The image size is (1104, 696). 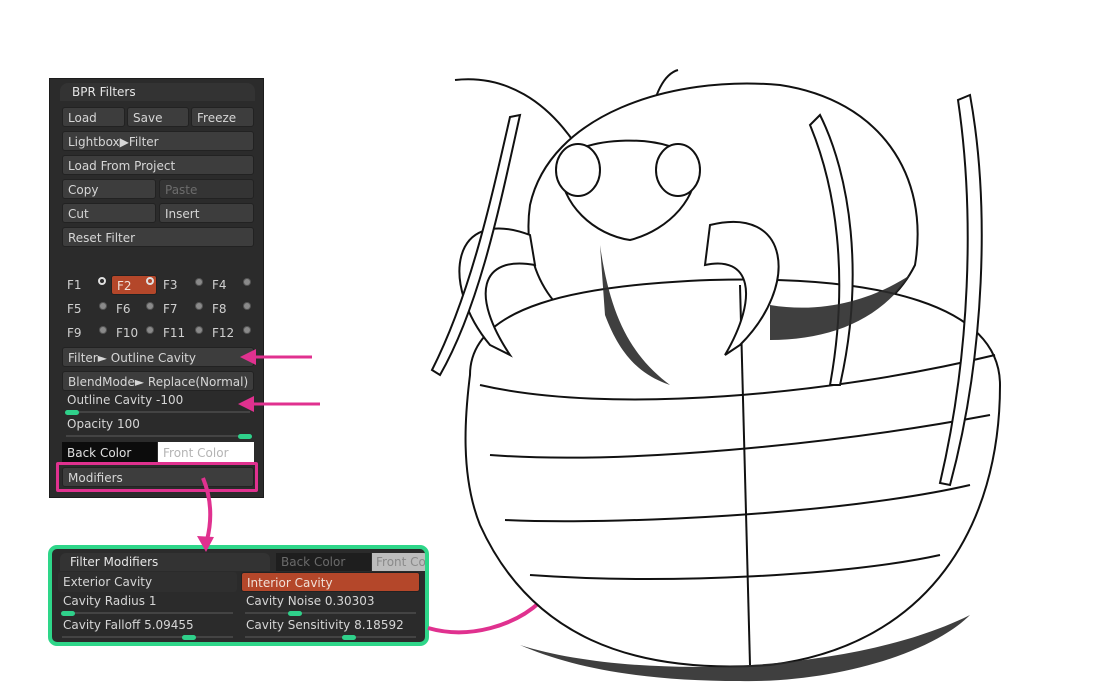 I want to click on arrow-filter, so click(x=276, y=357).